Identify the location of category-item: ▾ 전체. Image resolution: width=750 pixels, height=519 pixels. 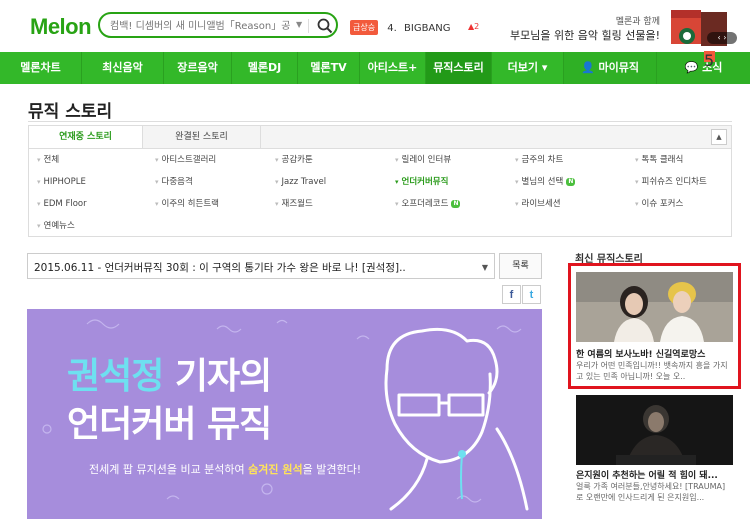
(48, 160).